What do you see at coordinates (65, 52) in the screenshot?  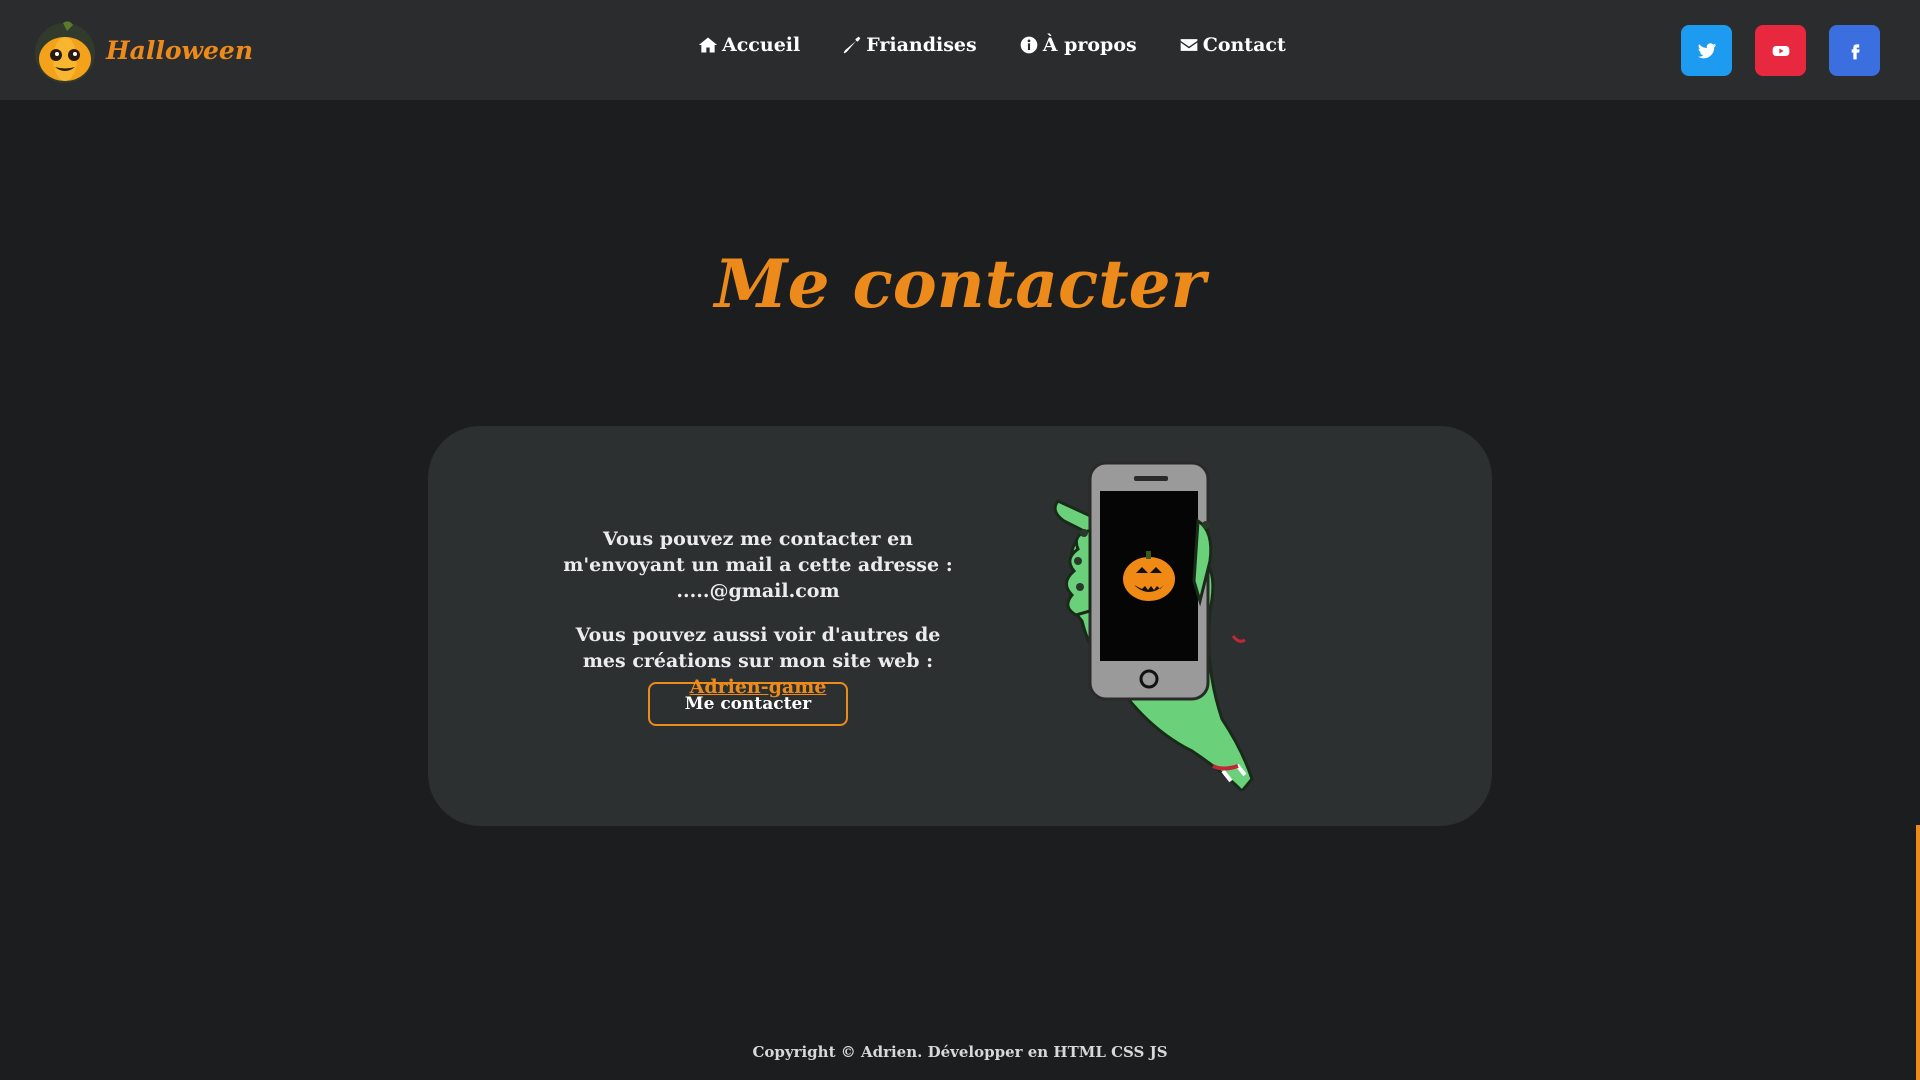 I see `pumpkin-logo-icon` at bounding box center [65, 52].